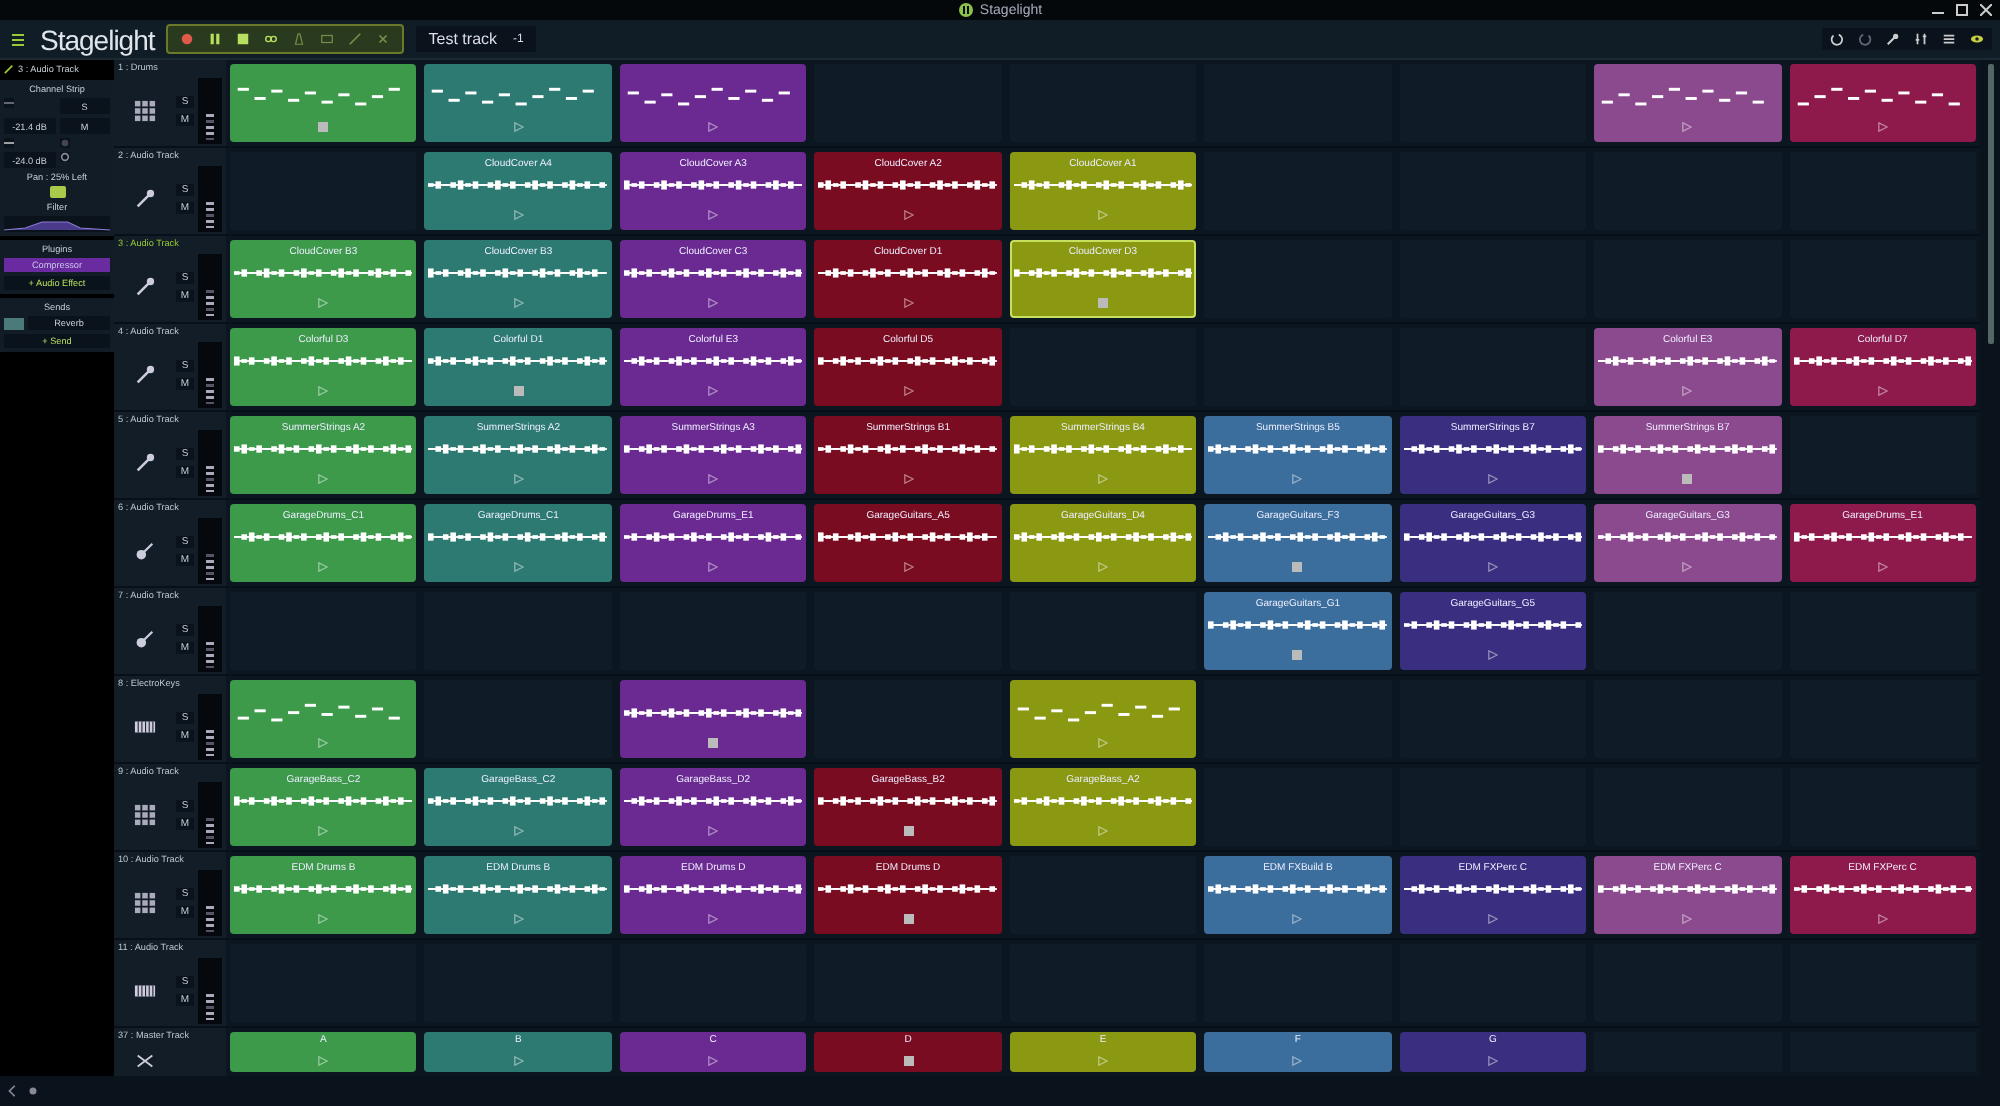 The width and height of the screenshot is (2000, 1106). What do you see at coordinates (1949, 39) in the screenshot?
I see `list-icon` at bounding box center [1949, 39].